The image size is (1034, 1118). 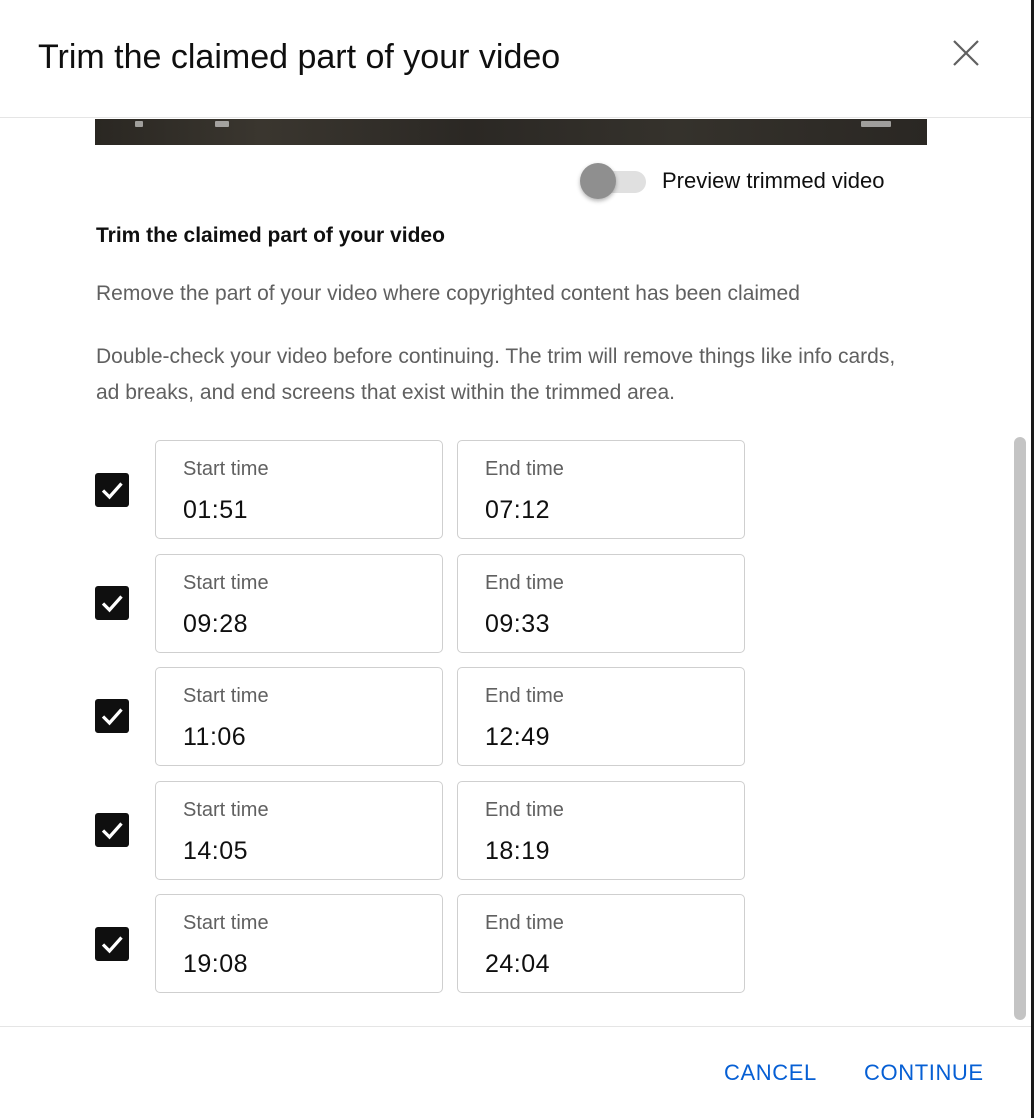 What do you see at coordinates (216, 851) in the screenshot?
I see `start-time-value: 14:05` at bounding box center [216, 851].